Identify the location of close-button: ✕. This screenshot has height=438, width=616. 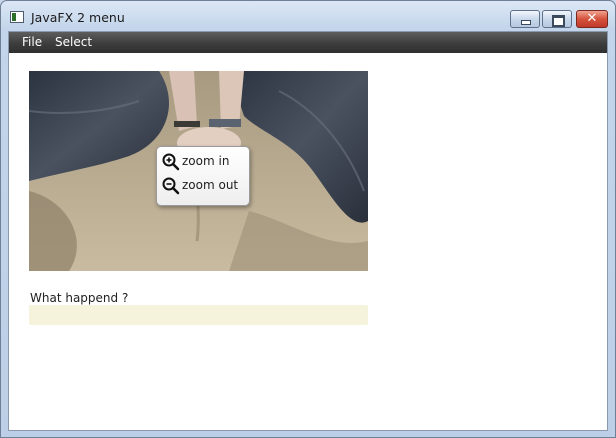
(592, 19).